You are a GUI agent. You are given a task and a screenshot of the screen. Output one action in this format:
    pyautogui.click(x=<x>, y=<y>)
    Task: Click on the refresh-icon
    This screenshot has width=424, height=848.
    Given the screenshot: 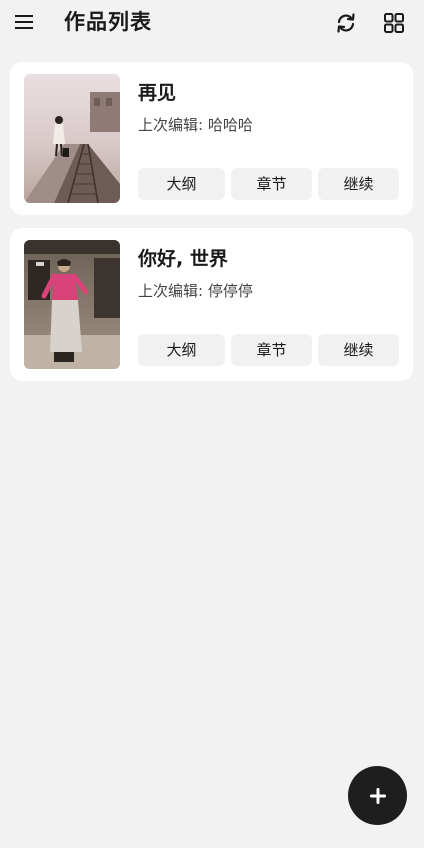 What is the action you would take?
    pyautogui.click(x=346, y=23)
    